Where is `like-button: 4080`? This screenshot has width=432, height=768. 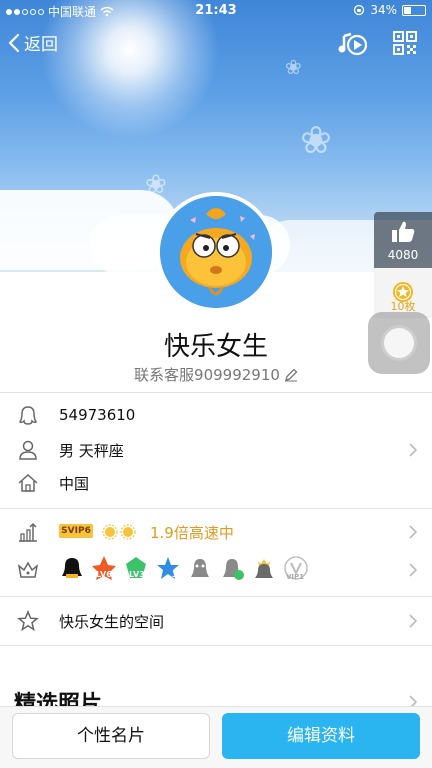 like-button: 4080 is located at coordinates (403, 240).